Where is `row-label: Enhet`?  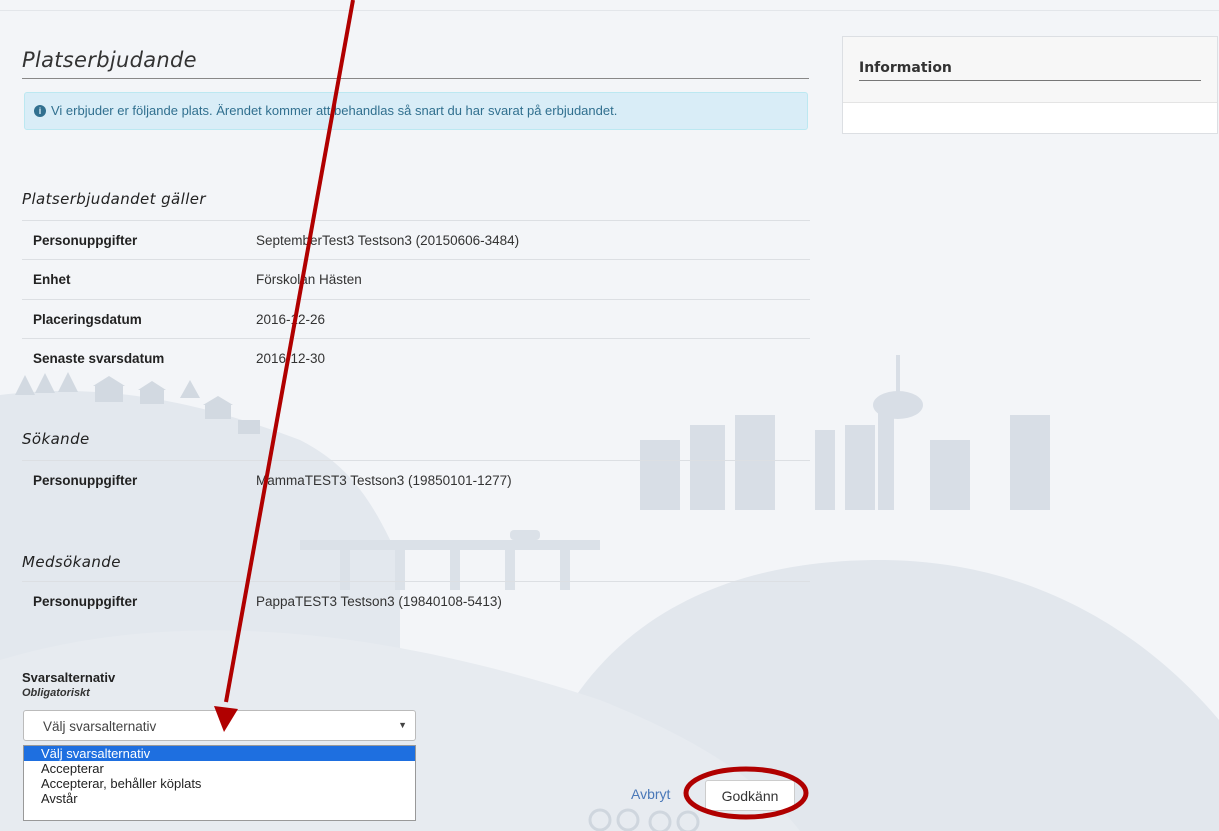
row-label: Enhet is located at coordinates (52, 279).